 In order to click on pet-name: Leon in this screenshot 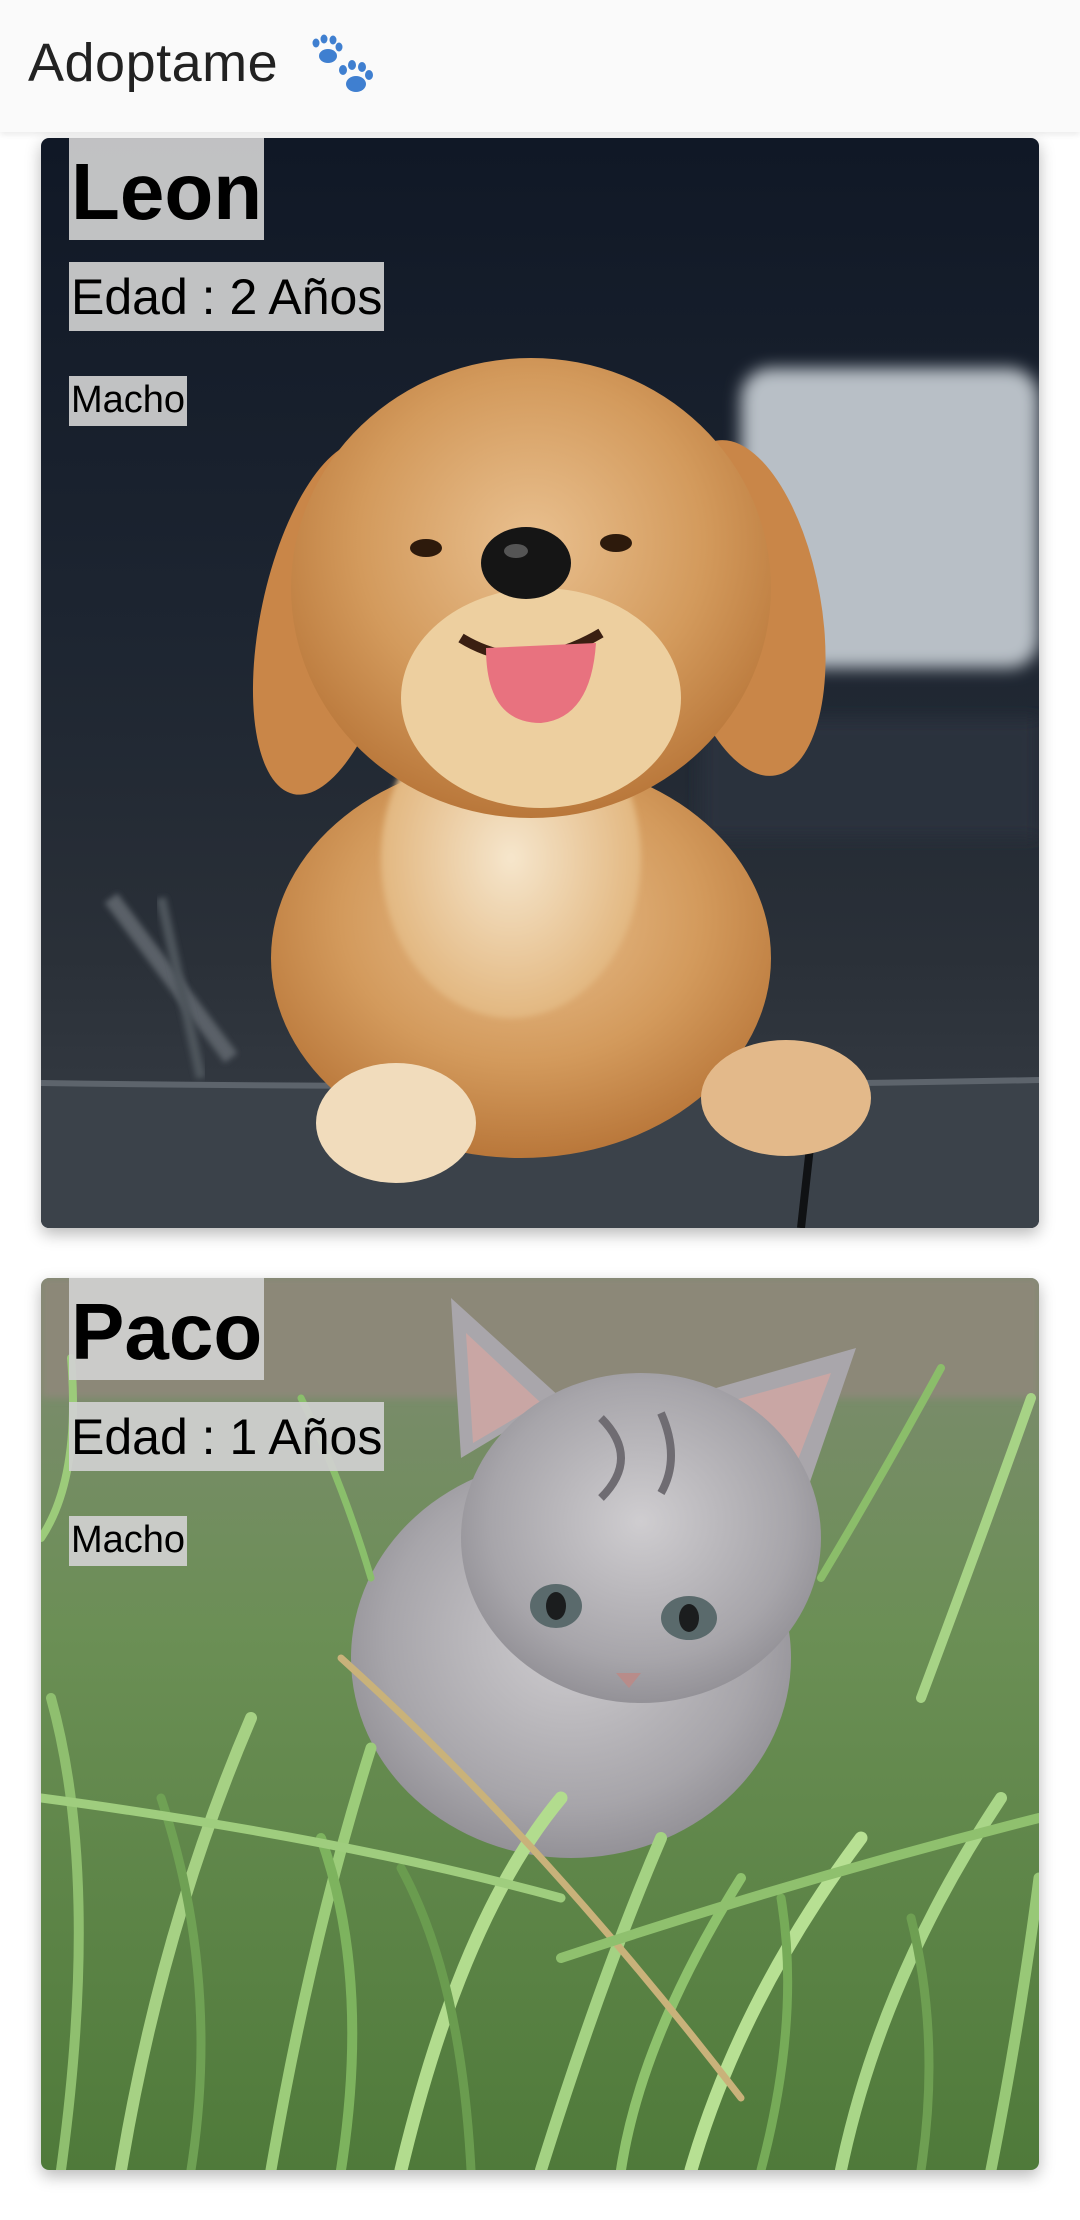, I will do `click(167, 189)`.